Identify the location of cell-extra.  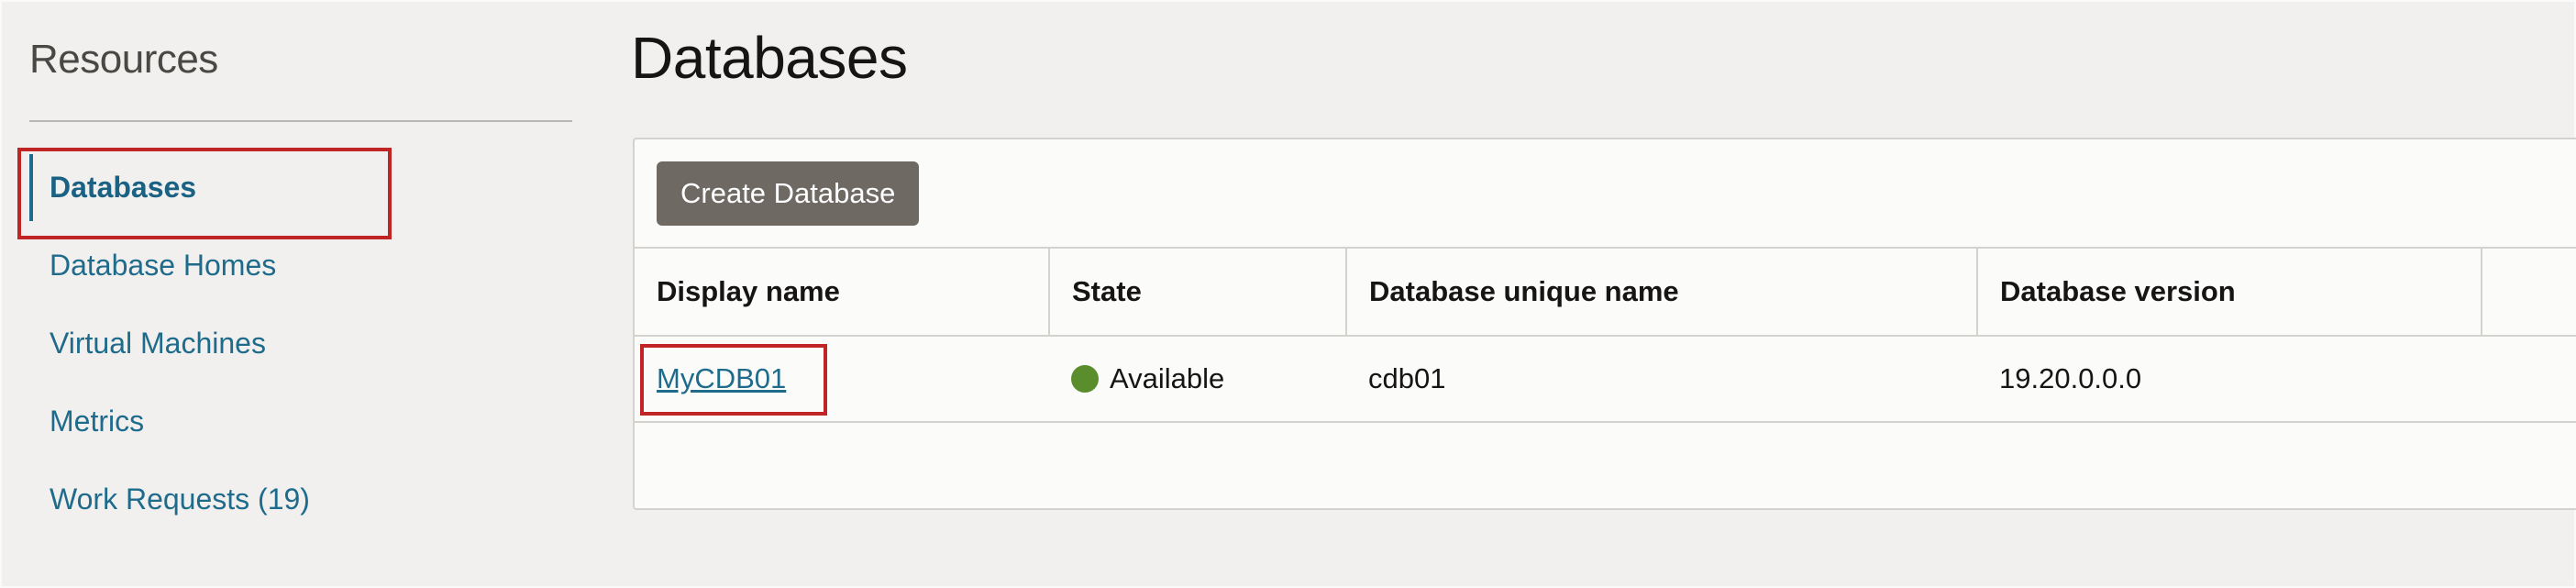
(2529, 379).